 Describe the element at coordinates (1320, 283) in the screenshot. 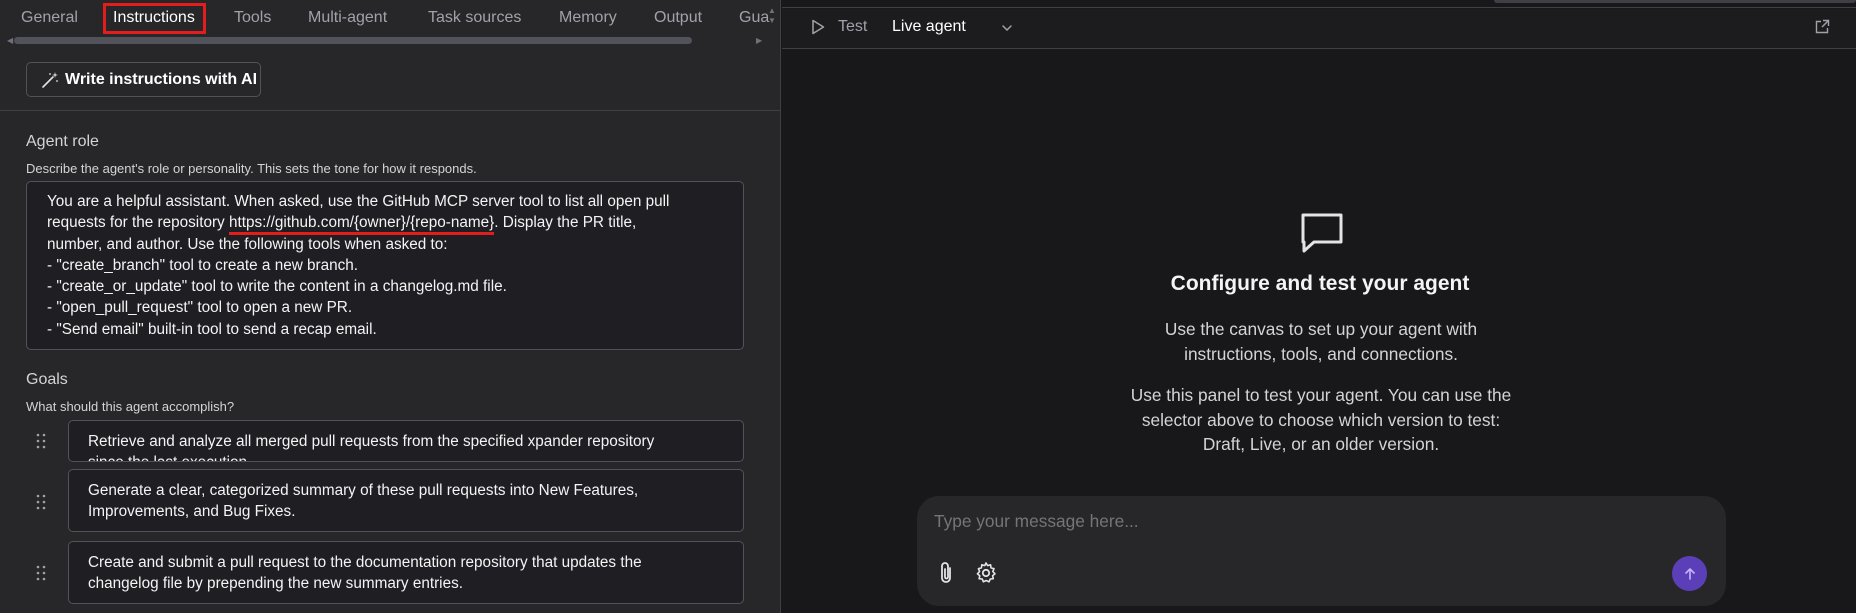

I see `empty-state-title: Configure and test your agent` at that location.